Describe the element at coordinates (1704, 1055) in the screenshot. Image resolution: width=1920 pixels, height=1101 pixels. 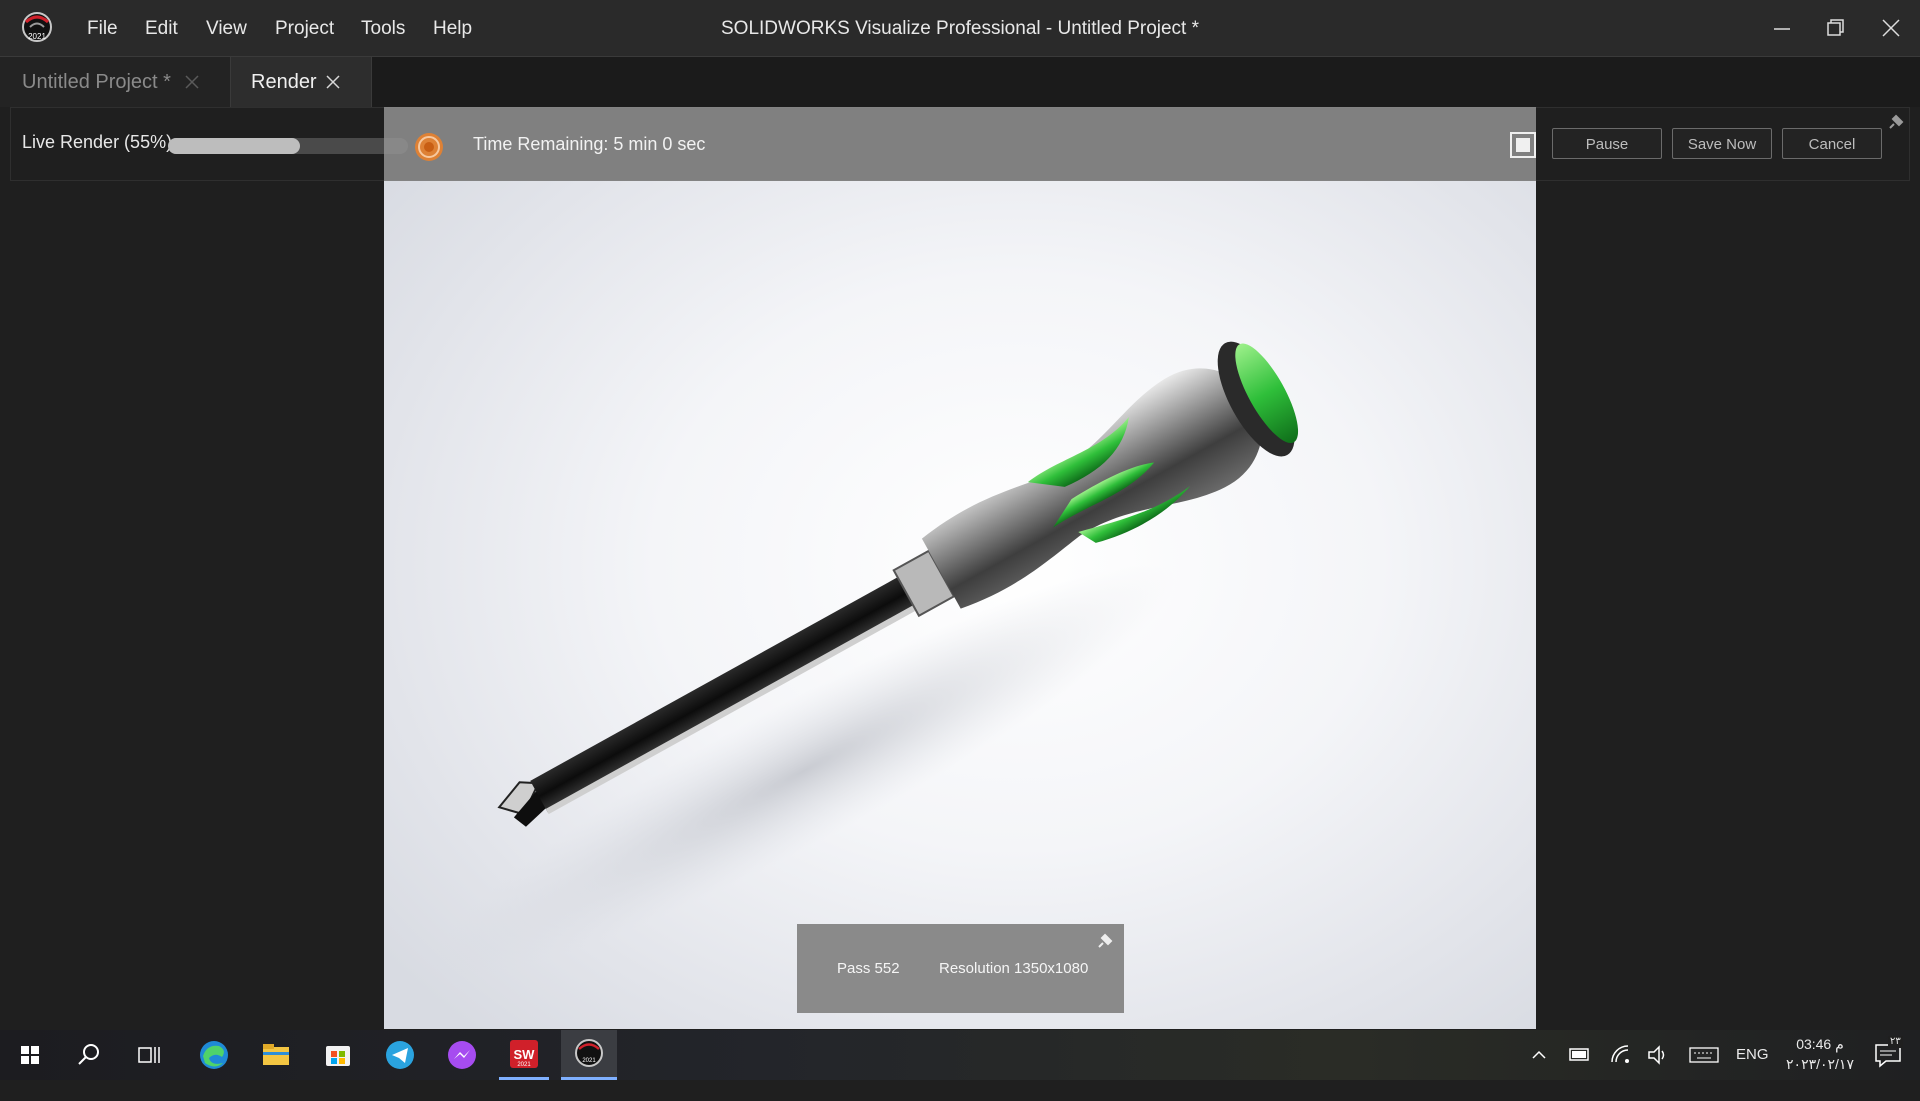
I see `keyboard-icon` at that location.